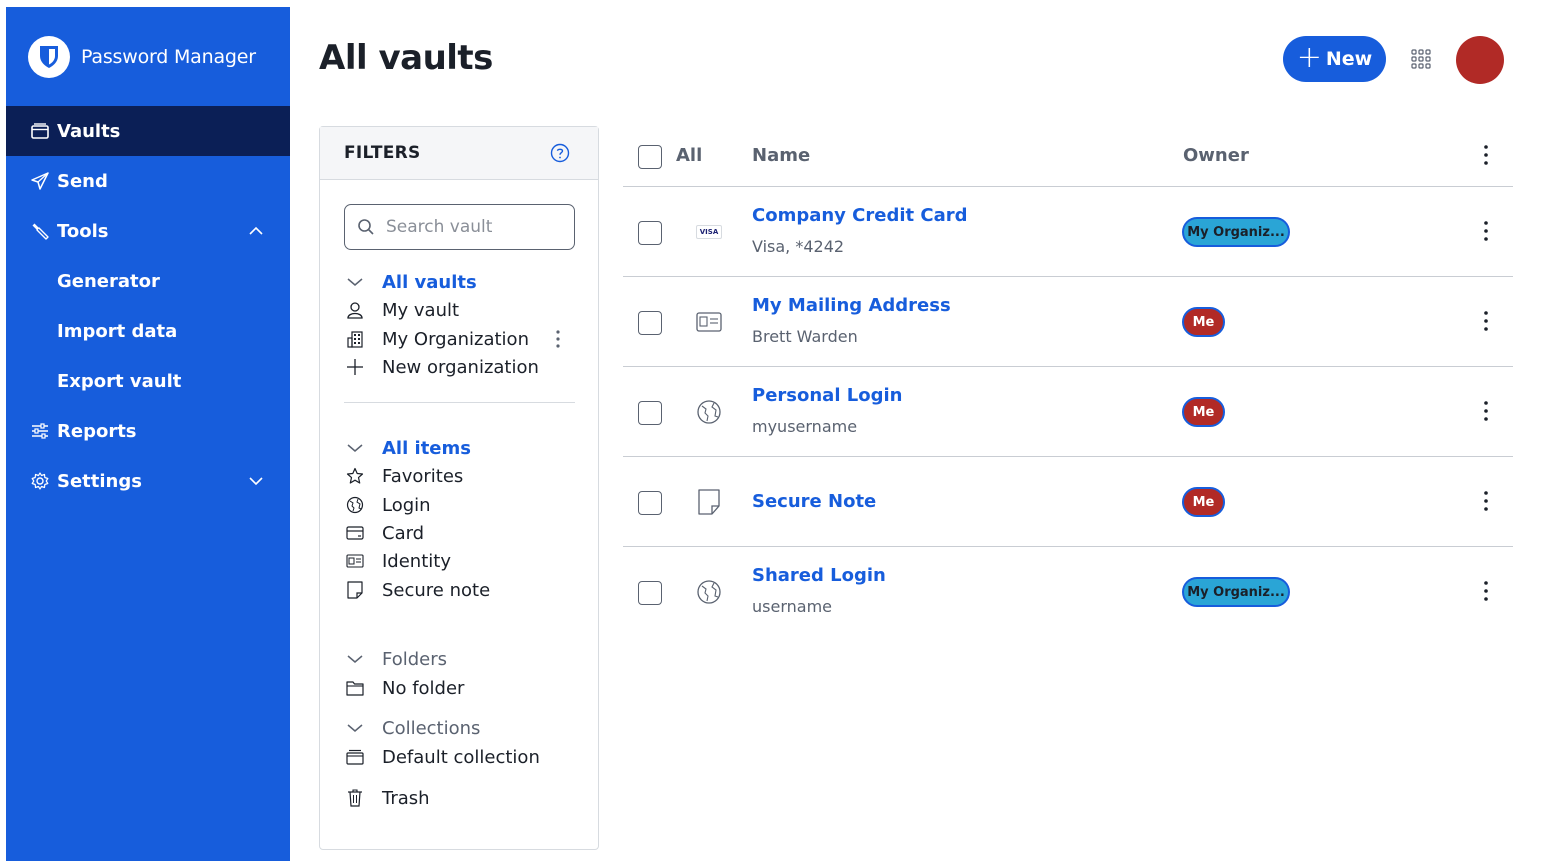 The image size is (1544, 861). What do you see at coordinates (650, 157) in the screenshot?
I see `select-all-checkbox` at bounding box center [650, 157].